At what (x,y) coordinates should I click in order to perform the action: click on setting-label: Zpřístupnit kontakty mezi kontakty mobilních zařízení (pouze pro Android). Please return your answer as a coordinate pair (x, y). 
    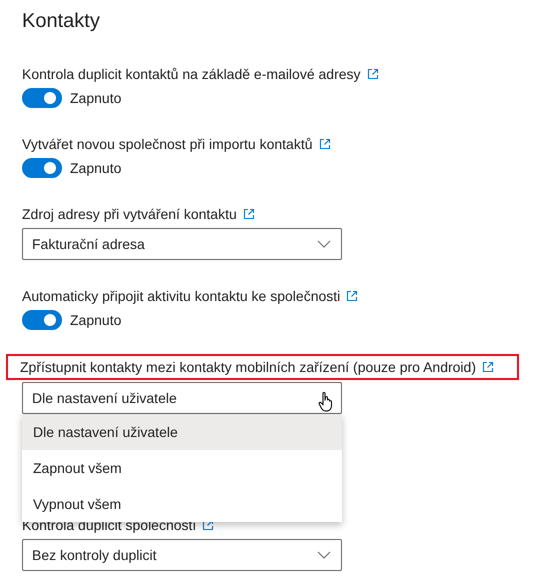
    Looking at the image, I should click on (248, 367).